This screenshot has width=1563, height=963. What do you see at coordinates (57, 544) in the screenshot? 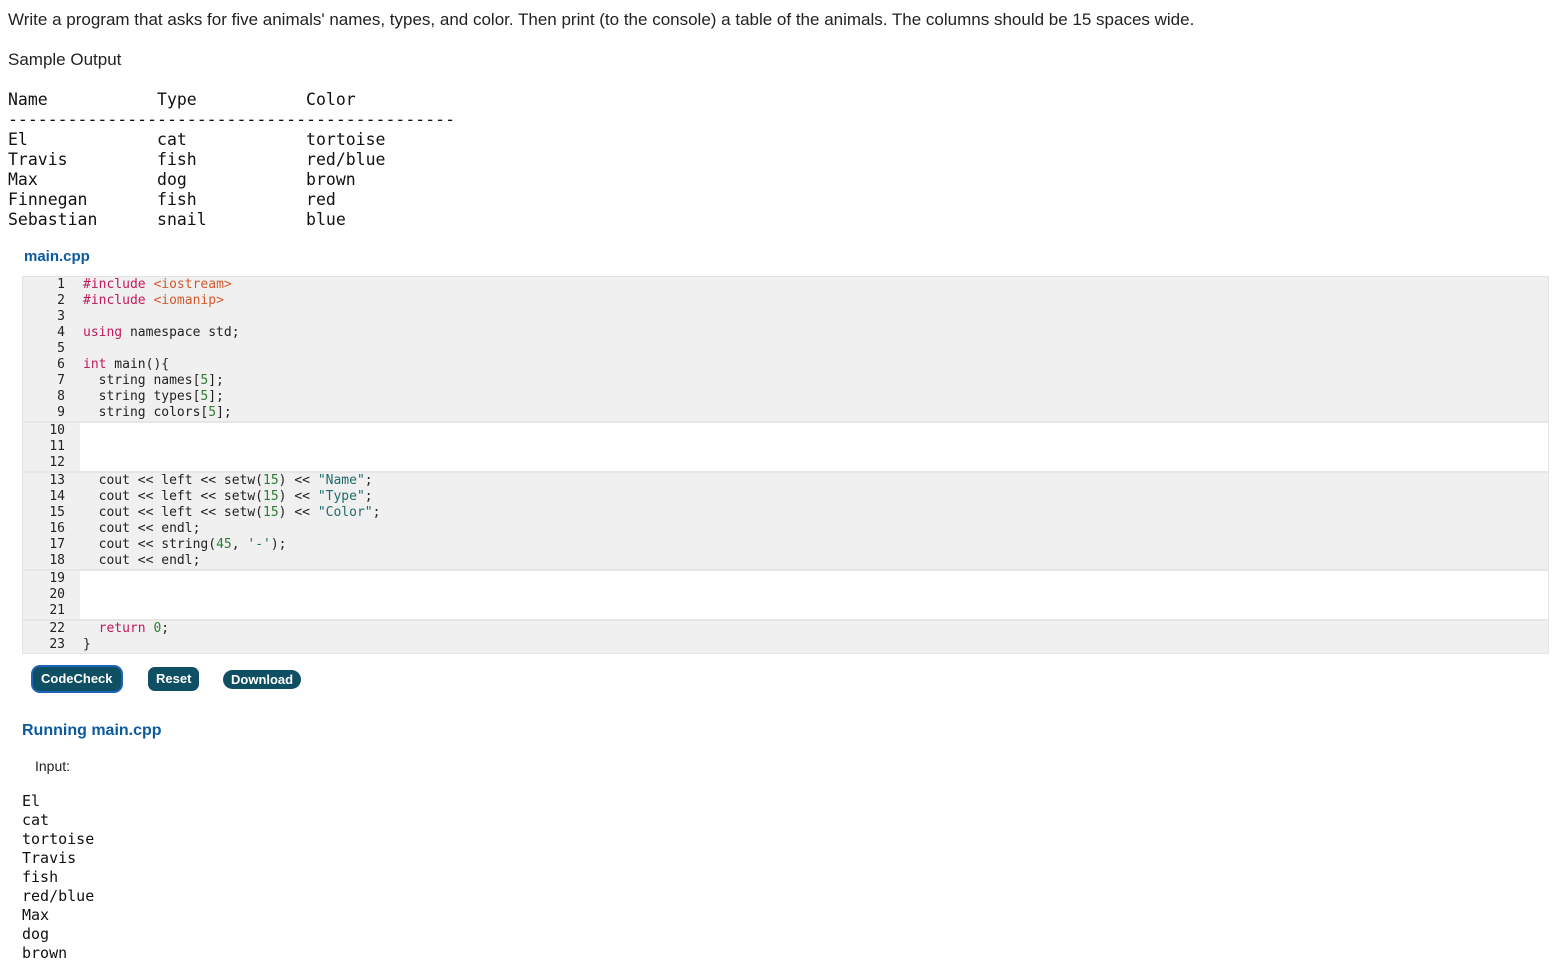
I see `line-number: 17` at bounding box center [57, 544].